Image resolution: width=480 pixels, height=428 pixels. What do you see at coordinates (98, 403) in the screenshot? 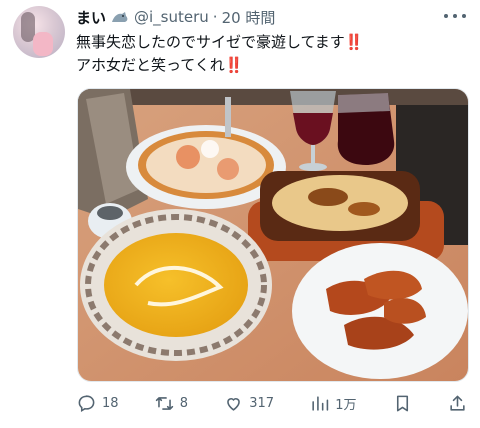
I see `reply-button: 18` at bounding box center [98, 403].